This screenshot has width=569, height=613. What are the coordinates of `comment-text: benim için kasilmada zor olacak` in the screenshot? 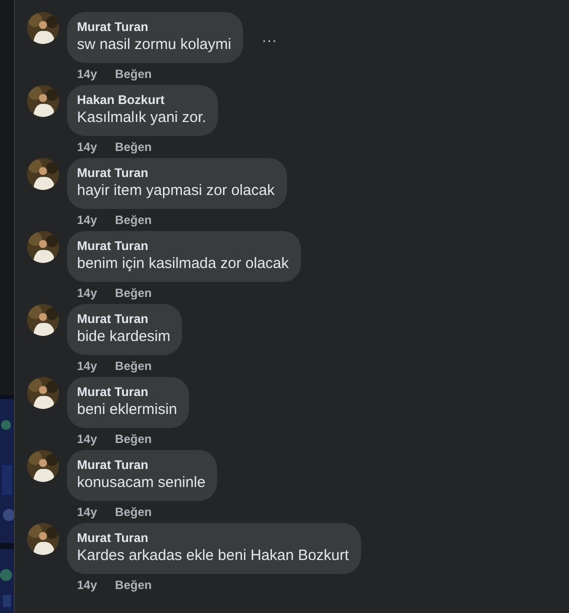 It's located at (183, 264).